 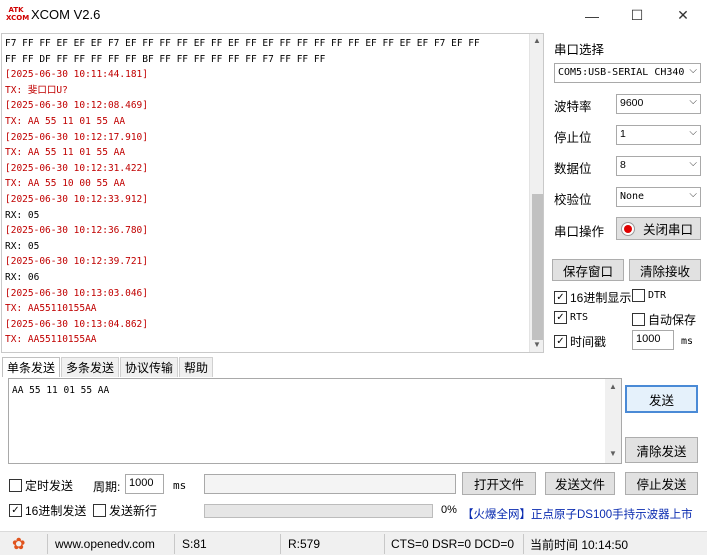 I want to click on data-bits-select: 8 ⌵, so click(x=658, y=166).